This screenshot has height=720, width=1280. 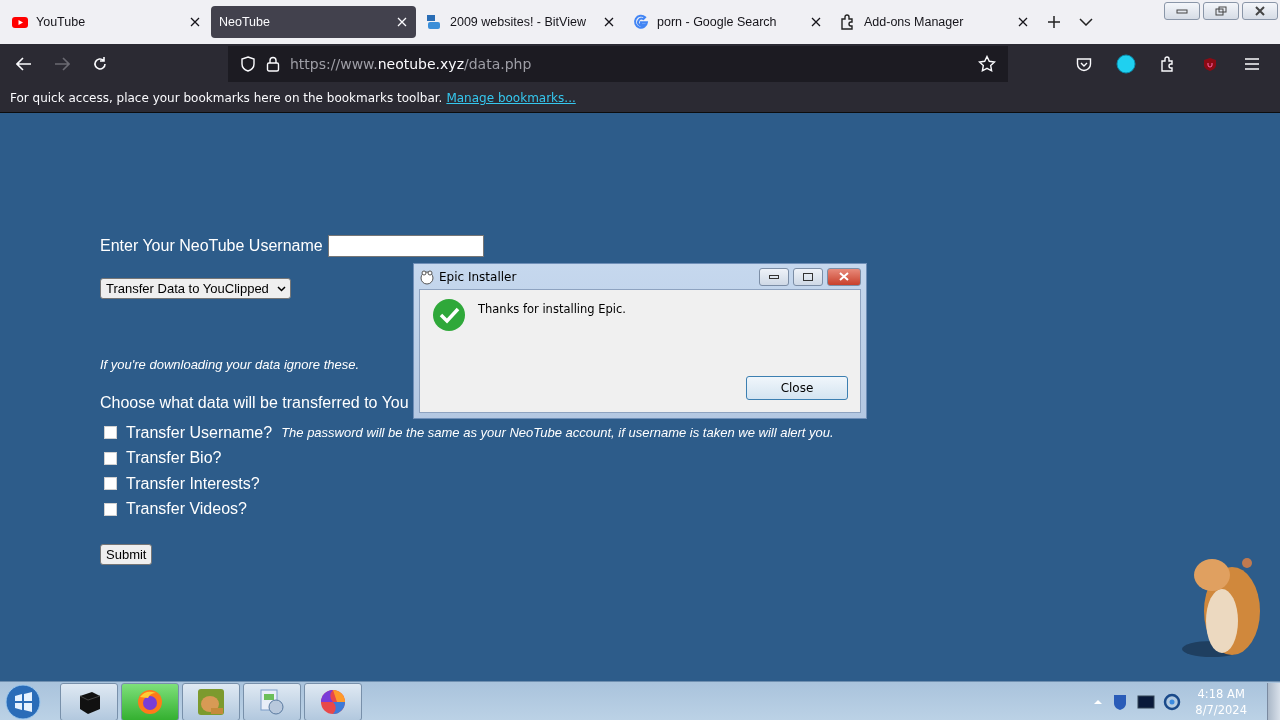 I want to click on option-label: Transfer Videos?, so click(x=186, y=509).